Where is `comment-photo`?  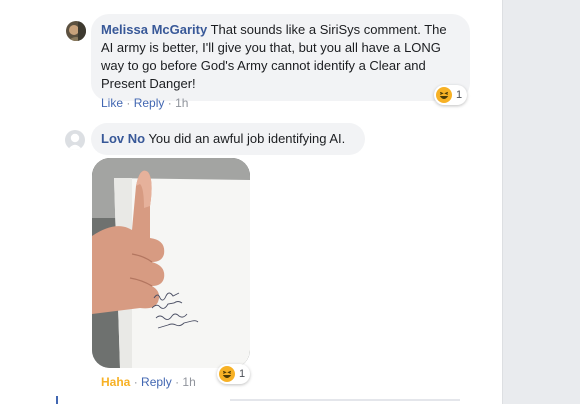
comment-photo is located at coordinates (171, 263).